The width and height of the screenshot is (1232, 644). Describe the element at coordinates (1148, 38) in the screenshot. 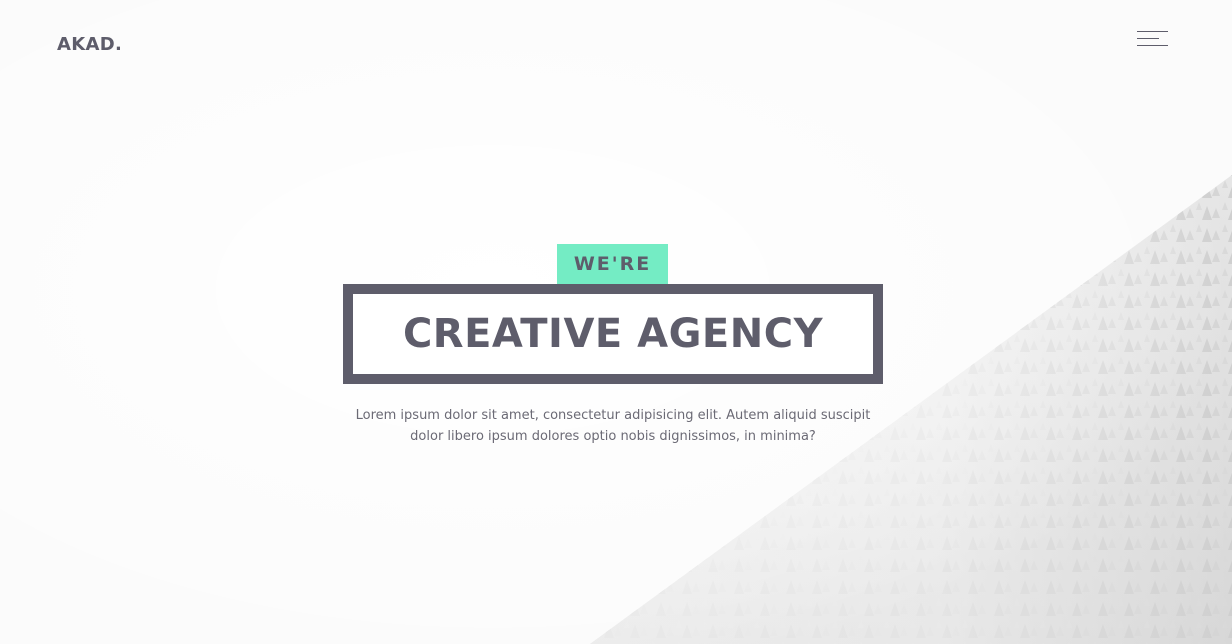

I see `menu-bar-middle` at that location.